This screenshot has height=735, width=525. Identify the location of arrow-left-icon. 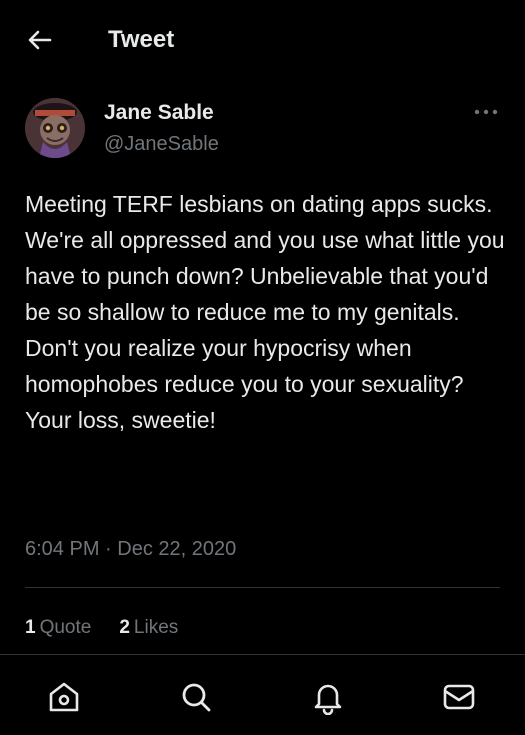
(40, 40).